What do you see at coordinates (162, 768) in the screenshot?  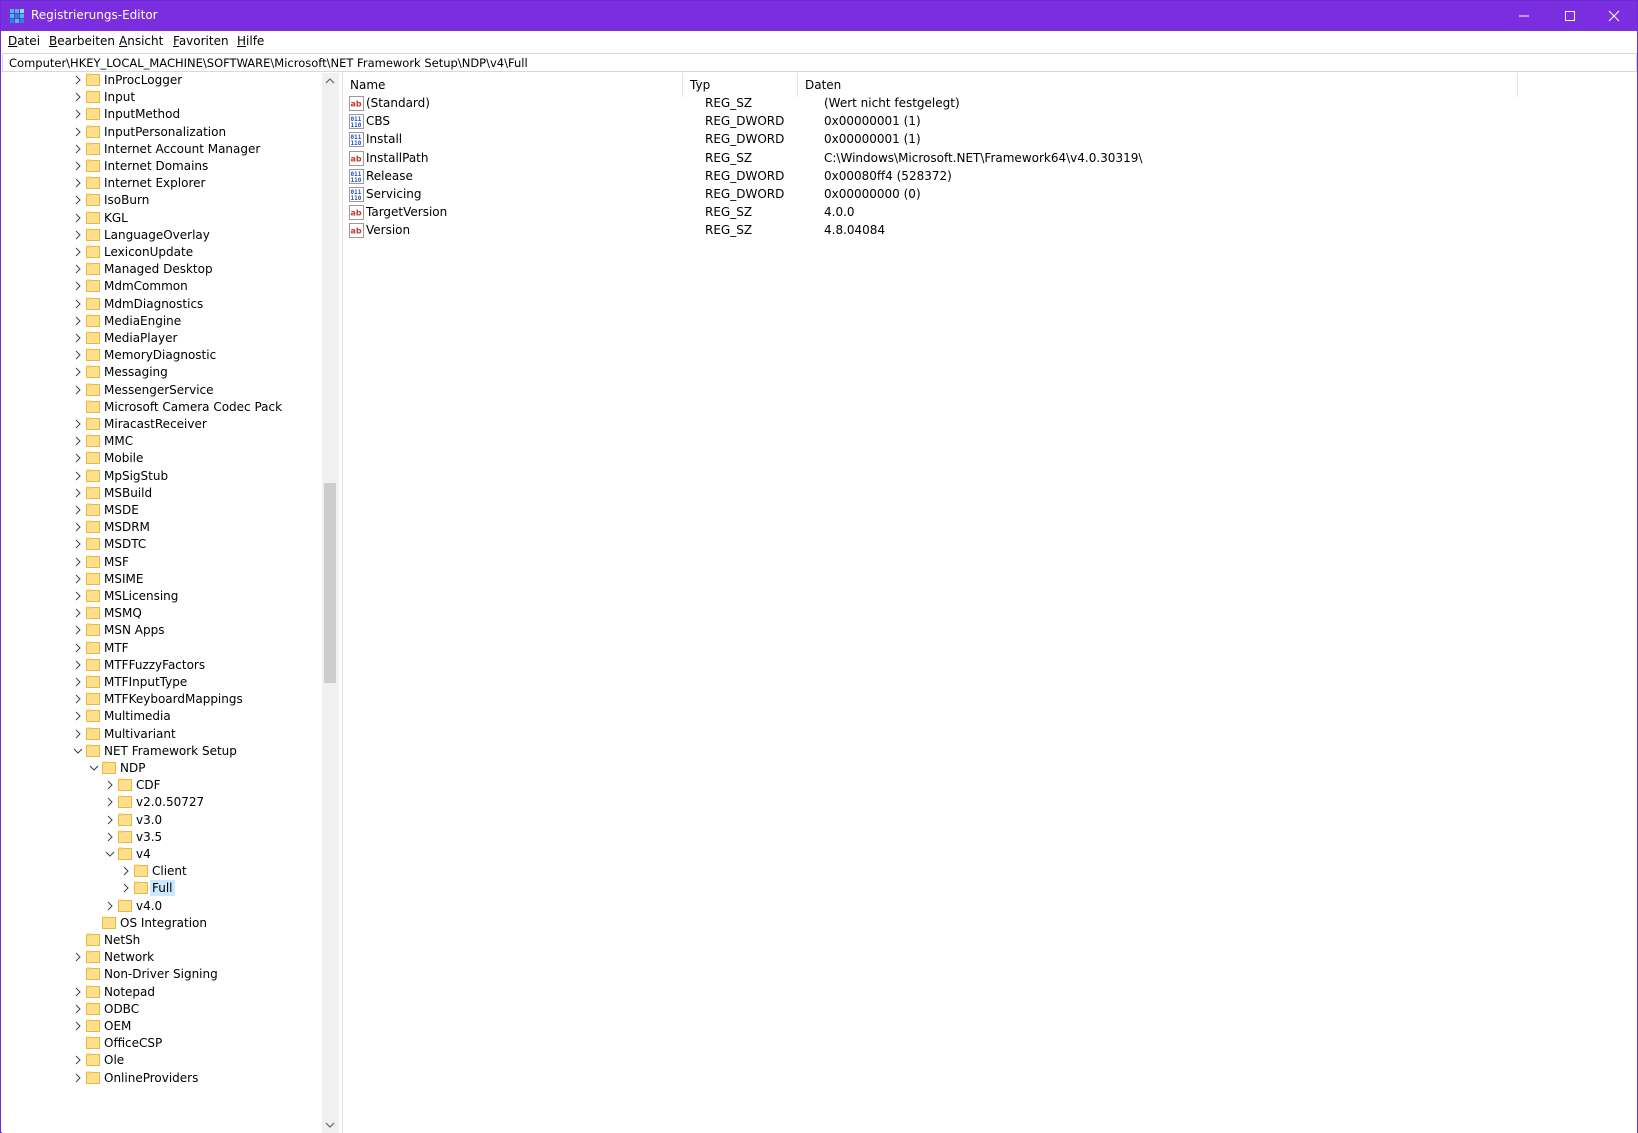 I see `tree-item: NDP` at bounding box center [162, 768].